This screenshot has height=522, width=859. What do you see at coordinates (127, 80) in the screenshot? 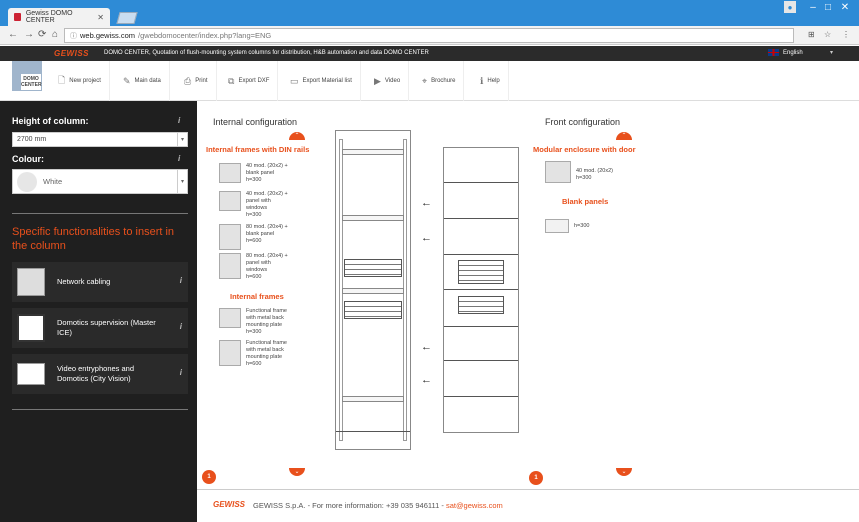
I see `edit-icon: ✎` at bounding box center [127, 80].